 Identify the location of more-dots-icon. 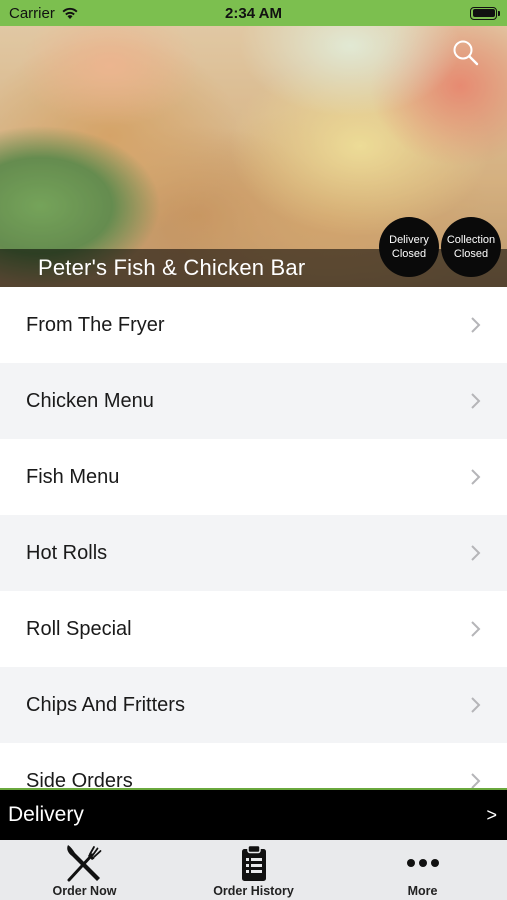
(422, 863).